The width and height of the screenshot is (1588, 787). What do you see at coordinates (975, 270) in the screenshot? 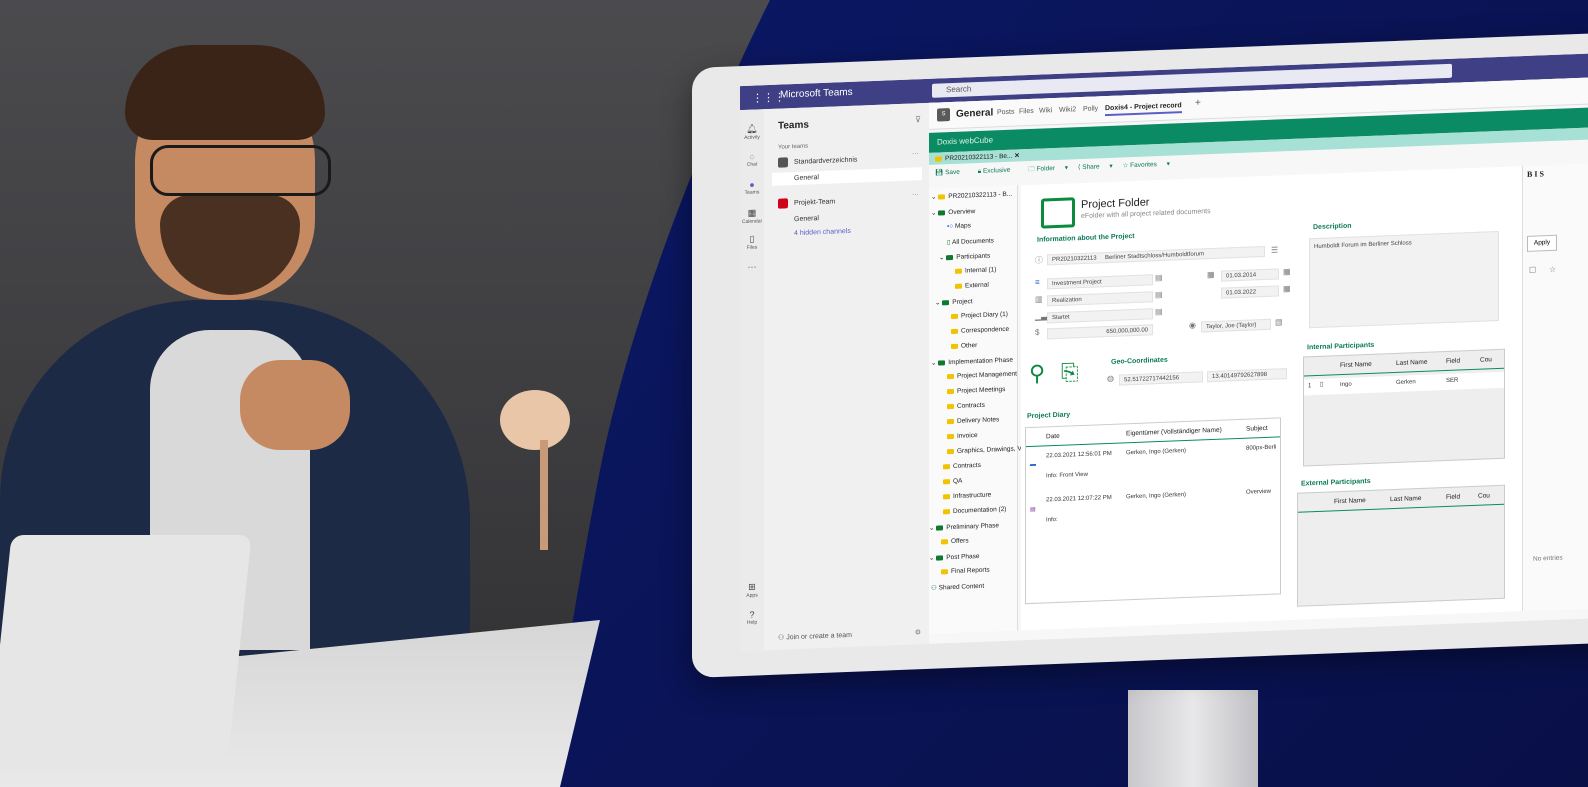
I see `tree-internal: Internal (1)` at bounding box center [975, 270].